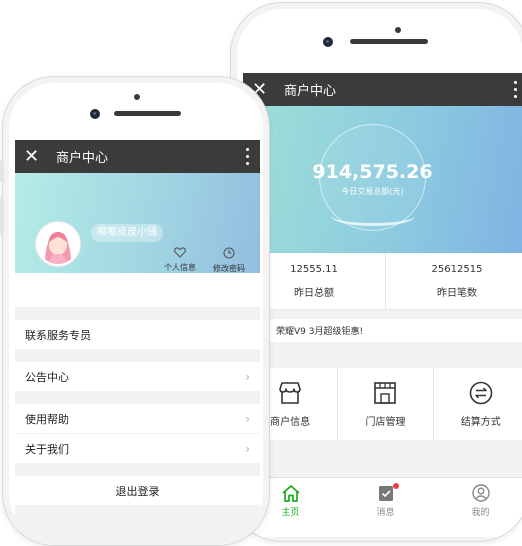  I want to click on avatar-illustration, so click(58, 244).